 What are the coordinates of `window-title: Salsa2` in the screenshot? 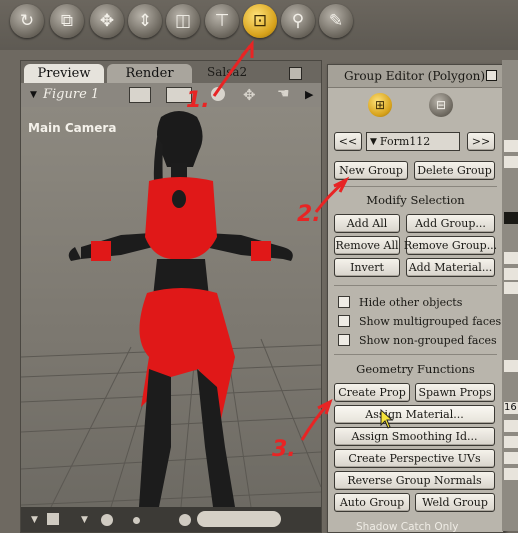 It's located at (227, 72).